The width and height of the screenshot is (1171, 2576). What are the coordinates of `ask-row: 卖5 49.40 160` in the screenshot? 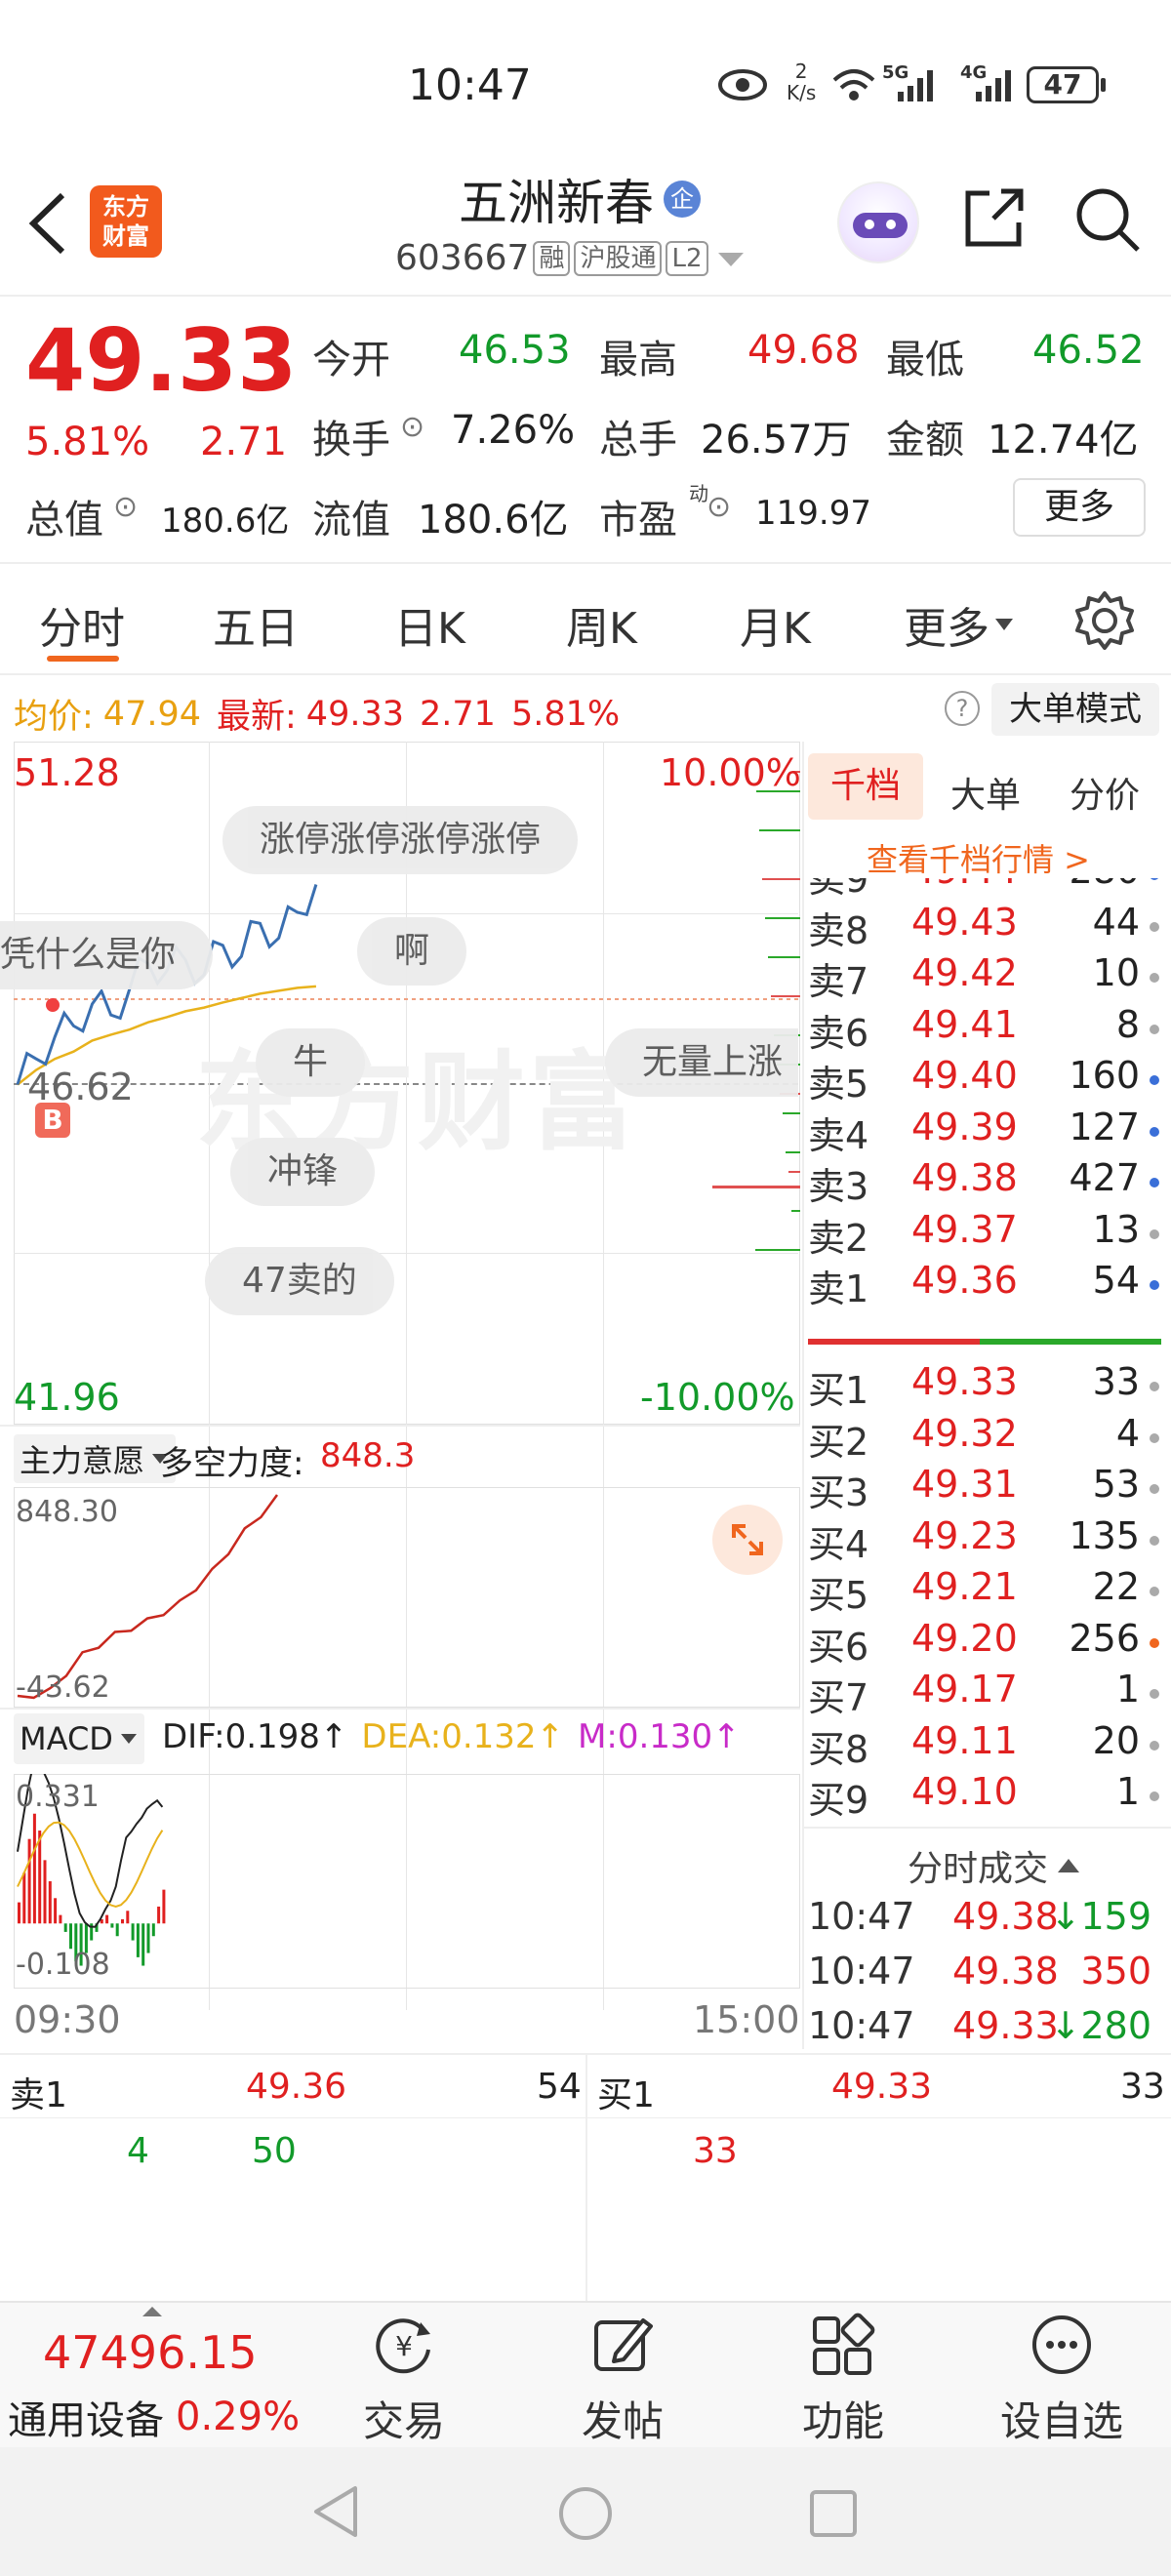 It's located at (984, 1080).